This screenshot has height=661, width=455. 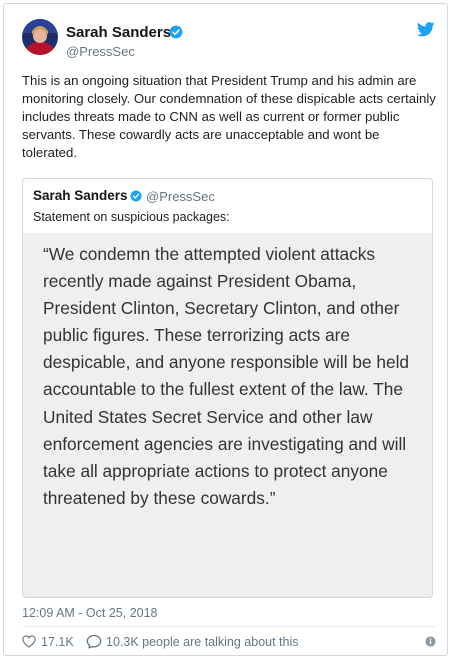 I want to click on like-count: 17.1K, so click(x=57, y=642).